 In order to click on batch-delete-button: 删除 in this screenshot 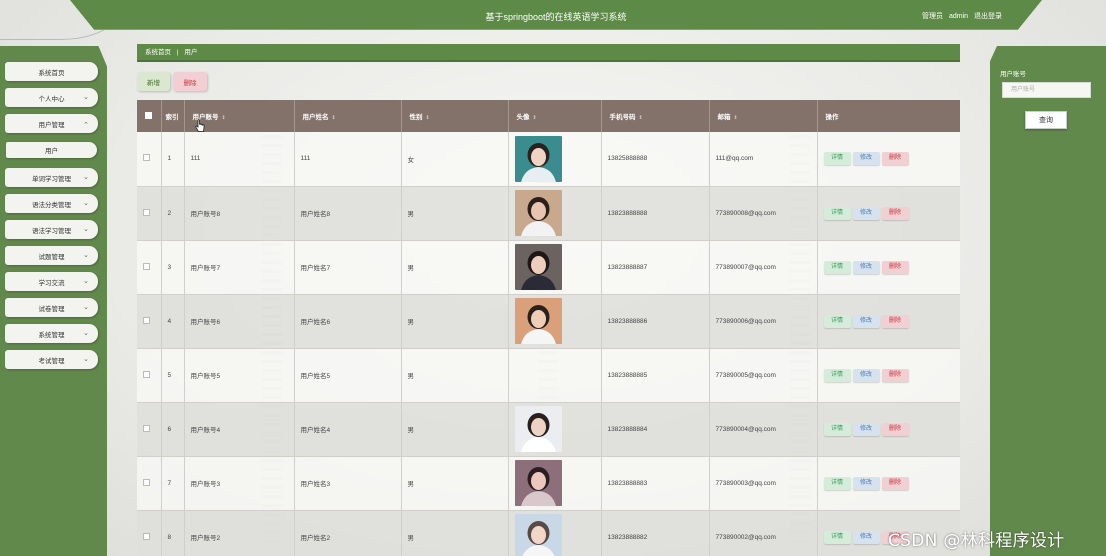, I will do `click(190, 81)`.